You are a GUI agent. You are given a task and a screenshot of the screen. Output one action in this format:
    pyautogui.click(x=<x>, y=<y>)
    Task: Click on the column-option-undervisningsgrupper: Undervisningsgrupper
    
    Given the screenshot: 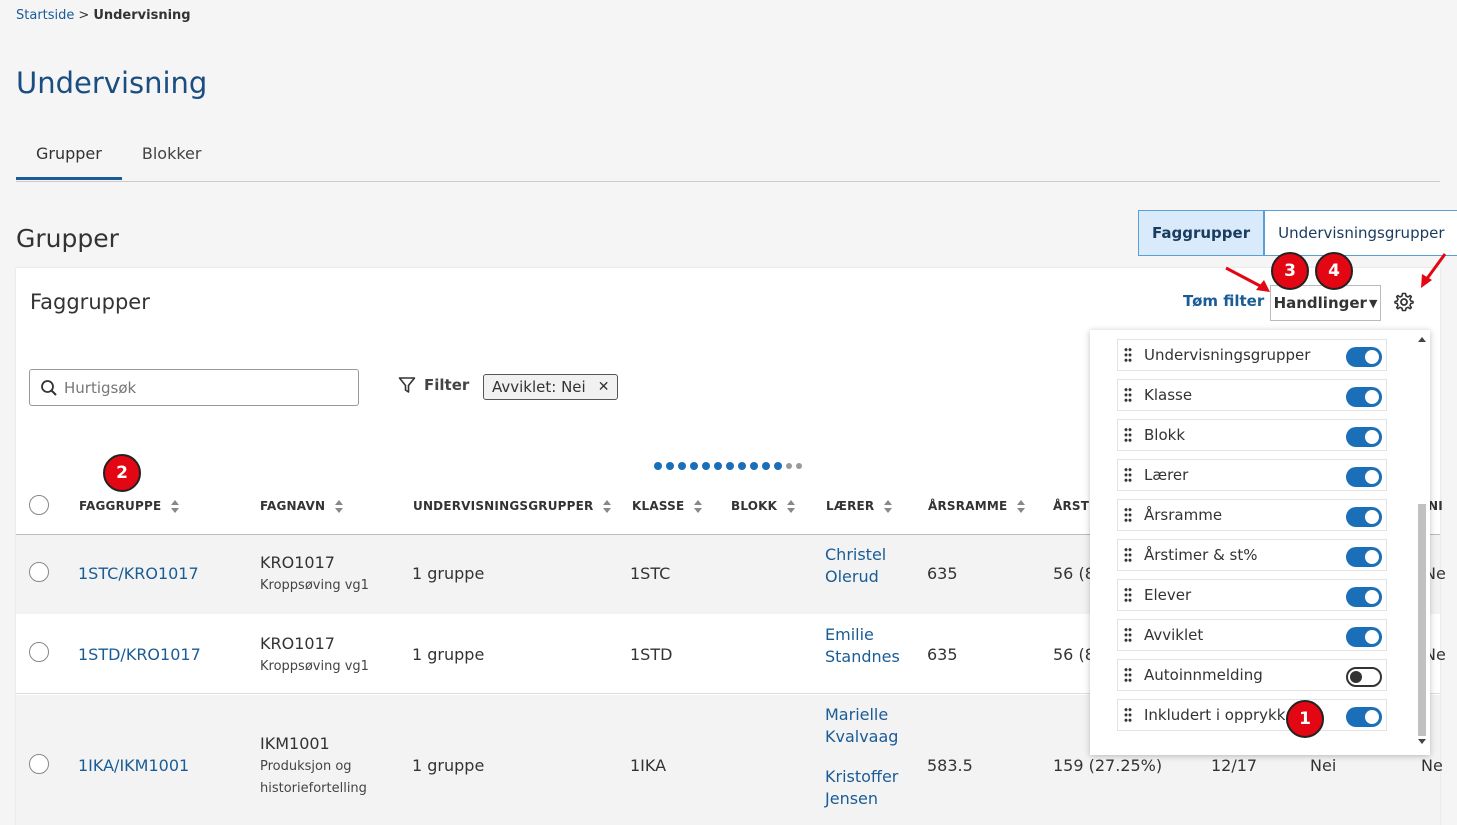 What is the action you would take?
    pyautogui.click(x=1252, y=355)
    